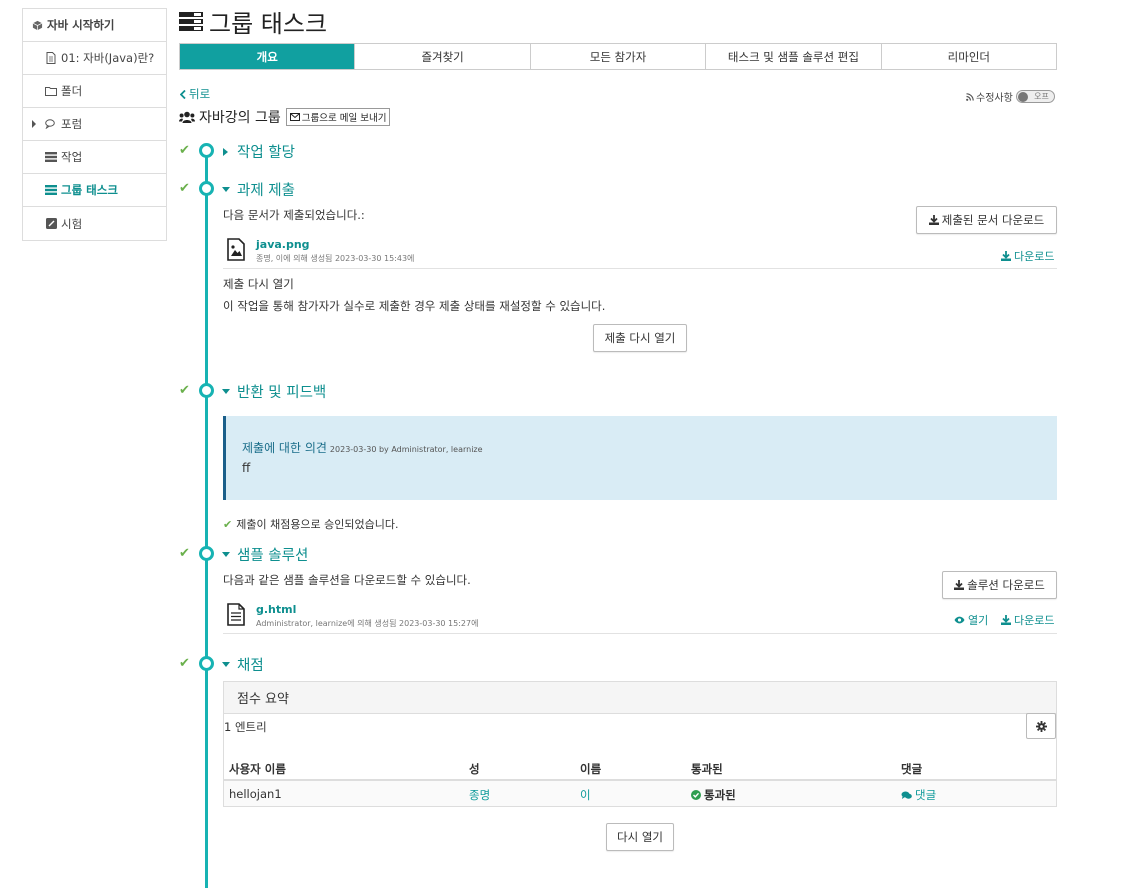 The image size is (1126, 888). Describe the element at coordinates (640, 780) in the screenshot. I see `score-table: 사용자 이름 성 이름 통과된 댓글 hellojan1 종명 이 통과된 댓글` at that location.